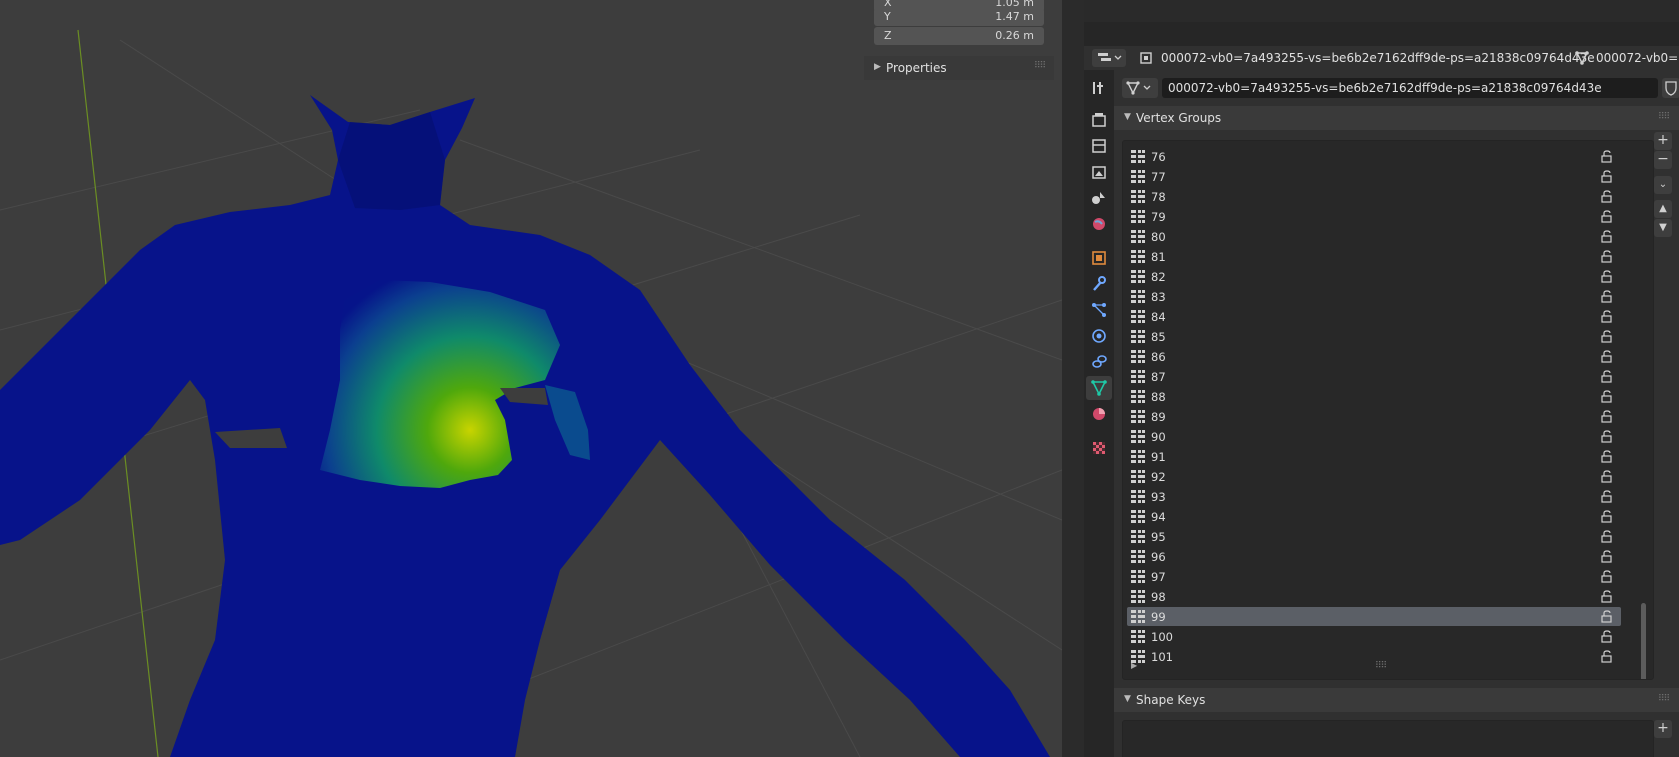 Image resolution: width=1679 pixels, height=757 pixels. What do you see at coordinates (1396, 700) in the screenshot?
I see `shape-keys-panel-header: ▼ Shape Keys ⠿⠿` at bounding box center [1396, 700].